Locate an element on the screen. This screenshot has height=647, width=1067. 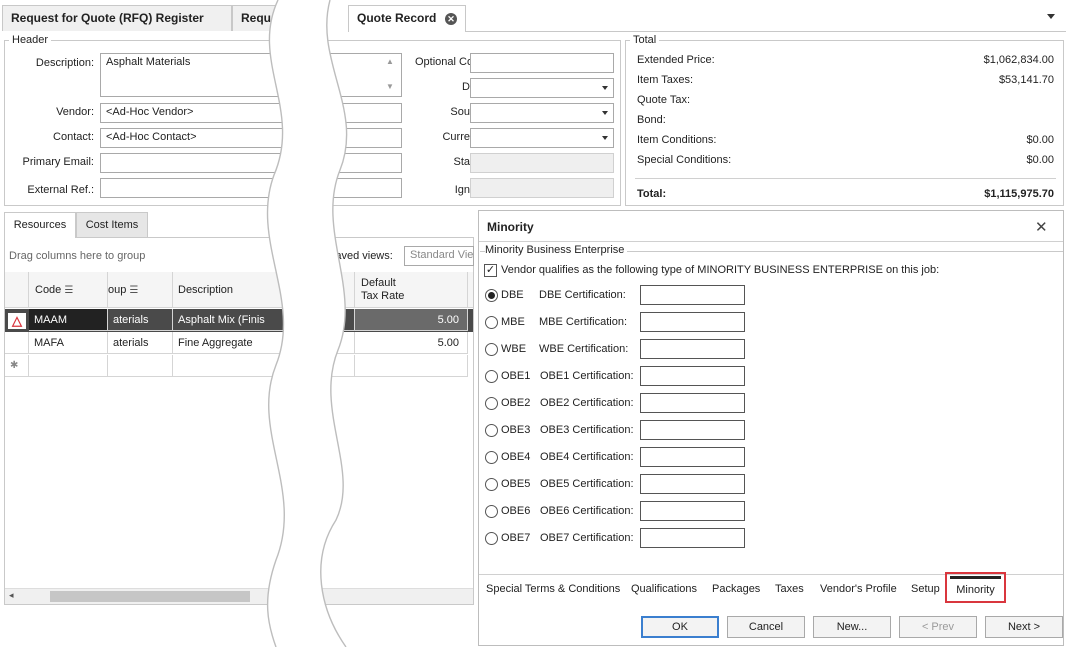
source-chevron-down-icon is located at coordinates (605, 113).